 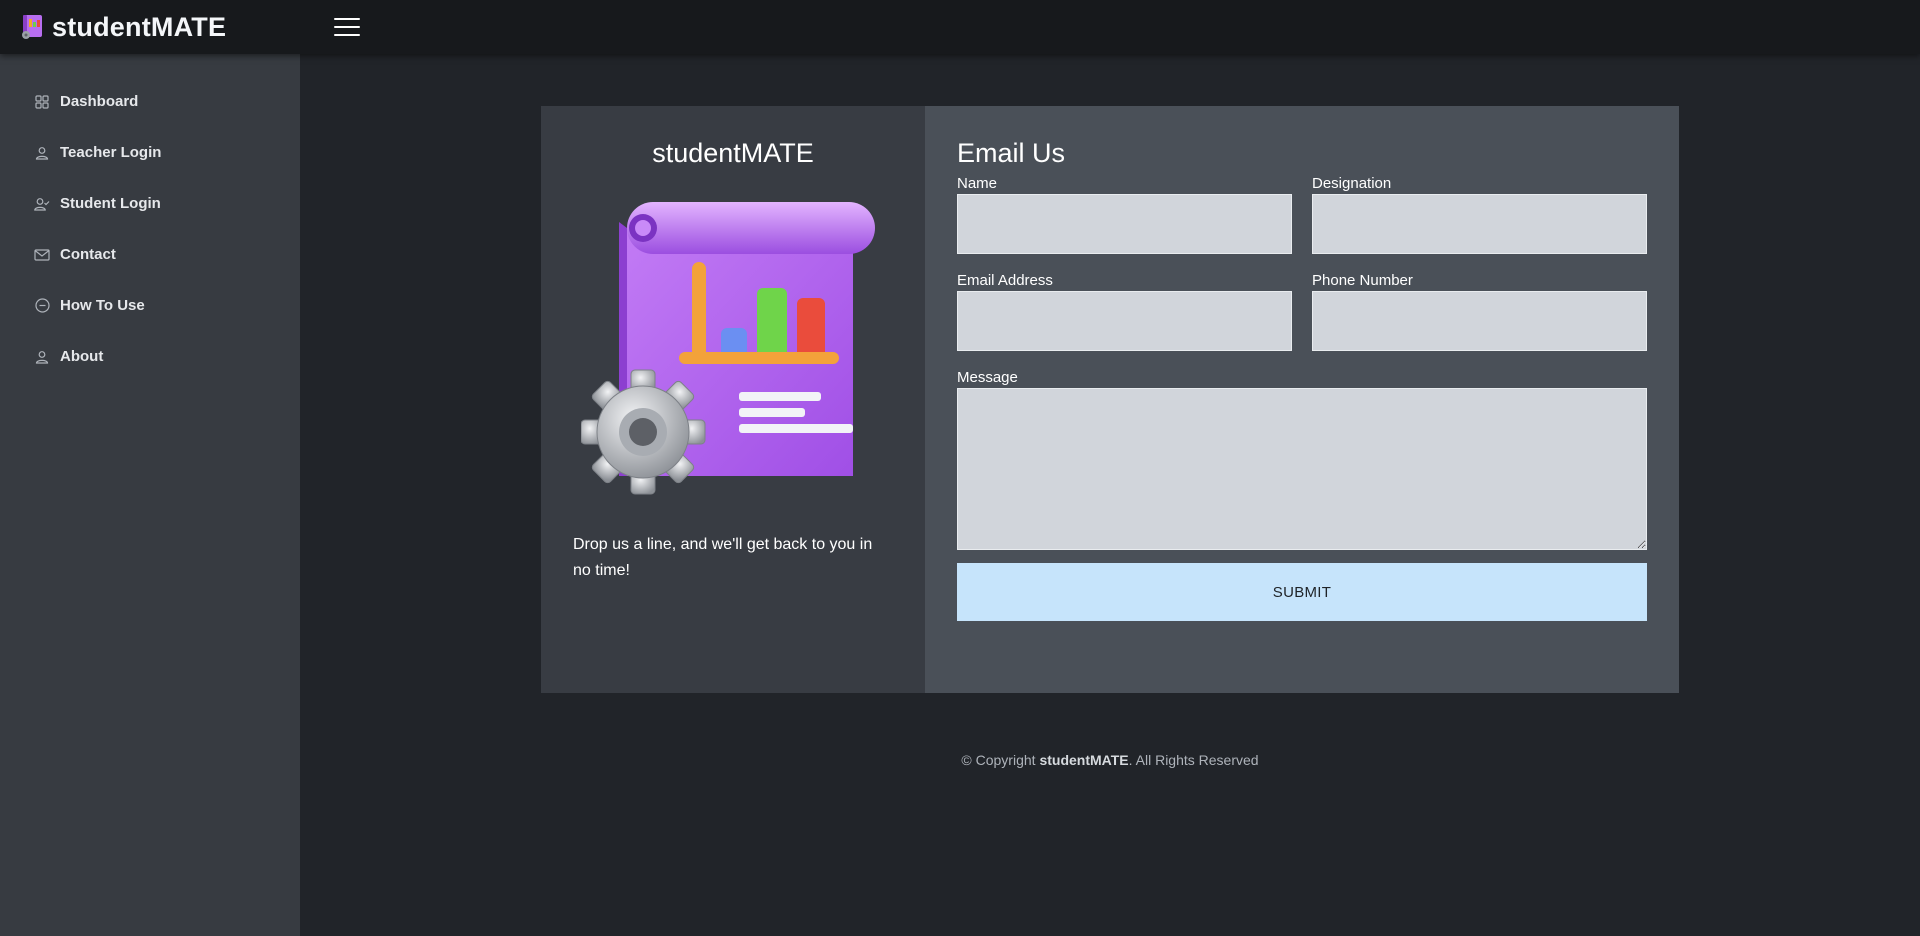 I want to click on message-textarea, so click(x=1302, y=469).